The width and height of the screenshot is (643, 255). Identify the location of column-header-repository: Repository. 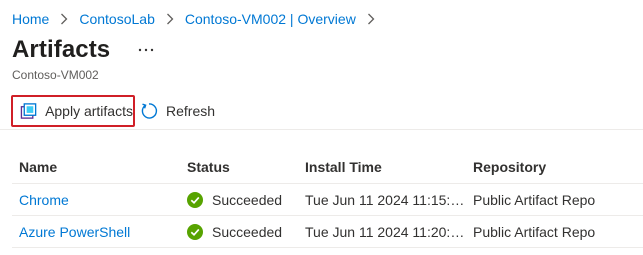
(557, 167).